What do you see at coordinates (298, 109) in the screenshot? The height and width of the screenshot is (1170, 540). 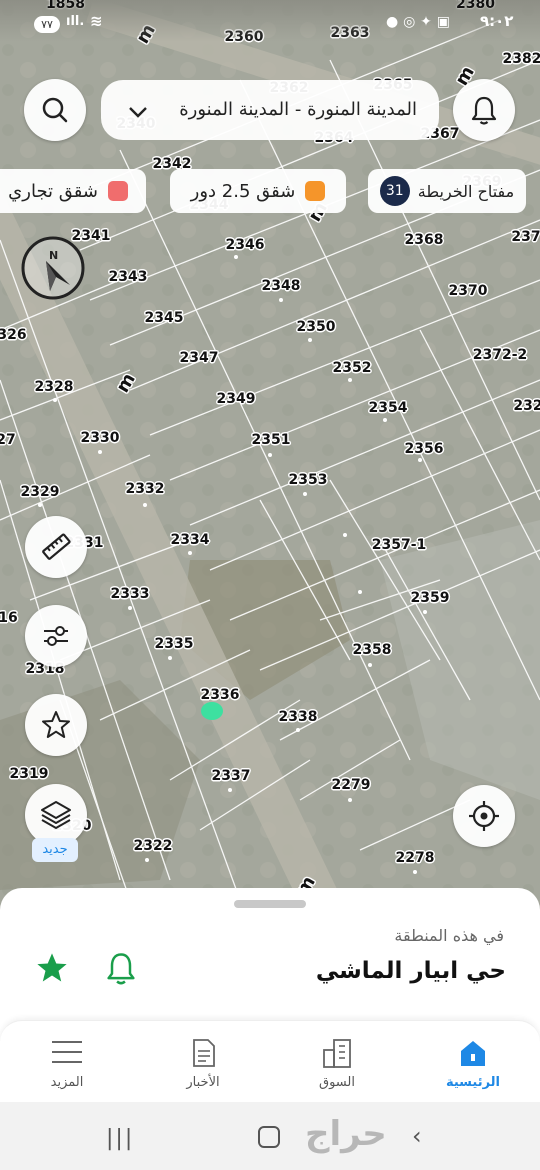 I see `location-label: المدينة المنورة - المدينة المنورة` at bounding box center [298, 109].